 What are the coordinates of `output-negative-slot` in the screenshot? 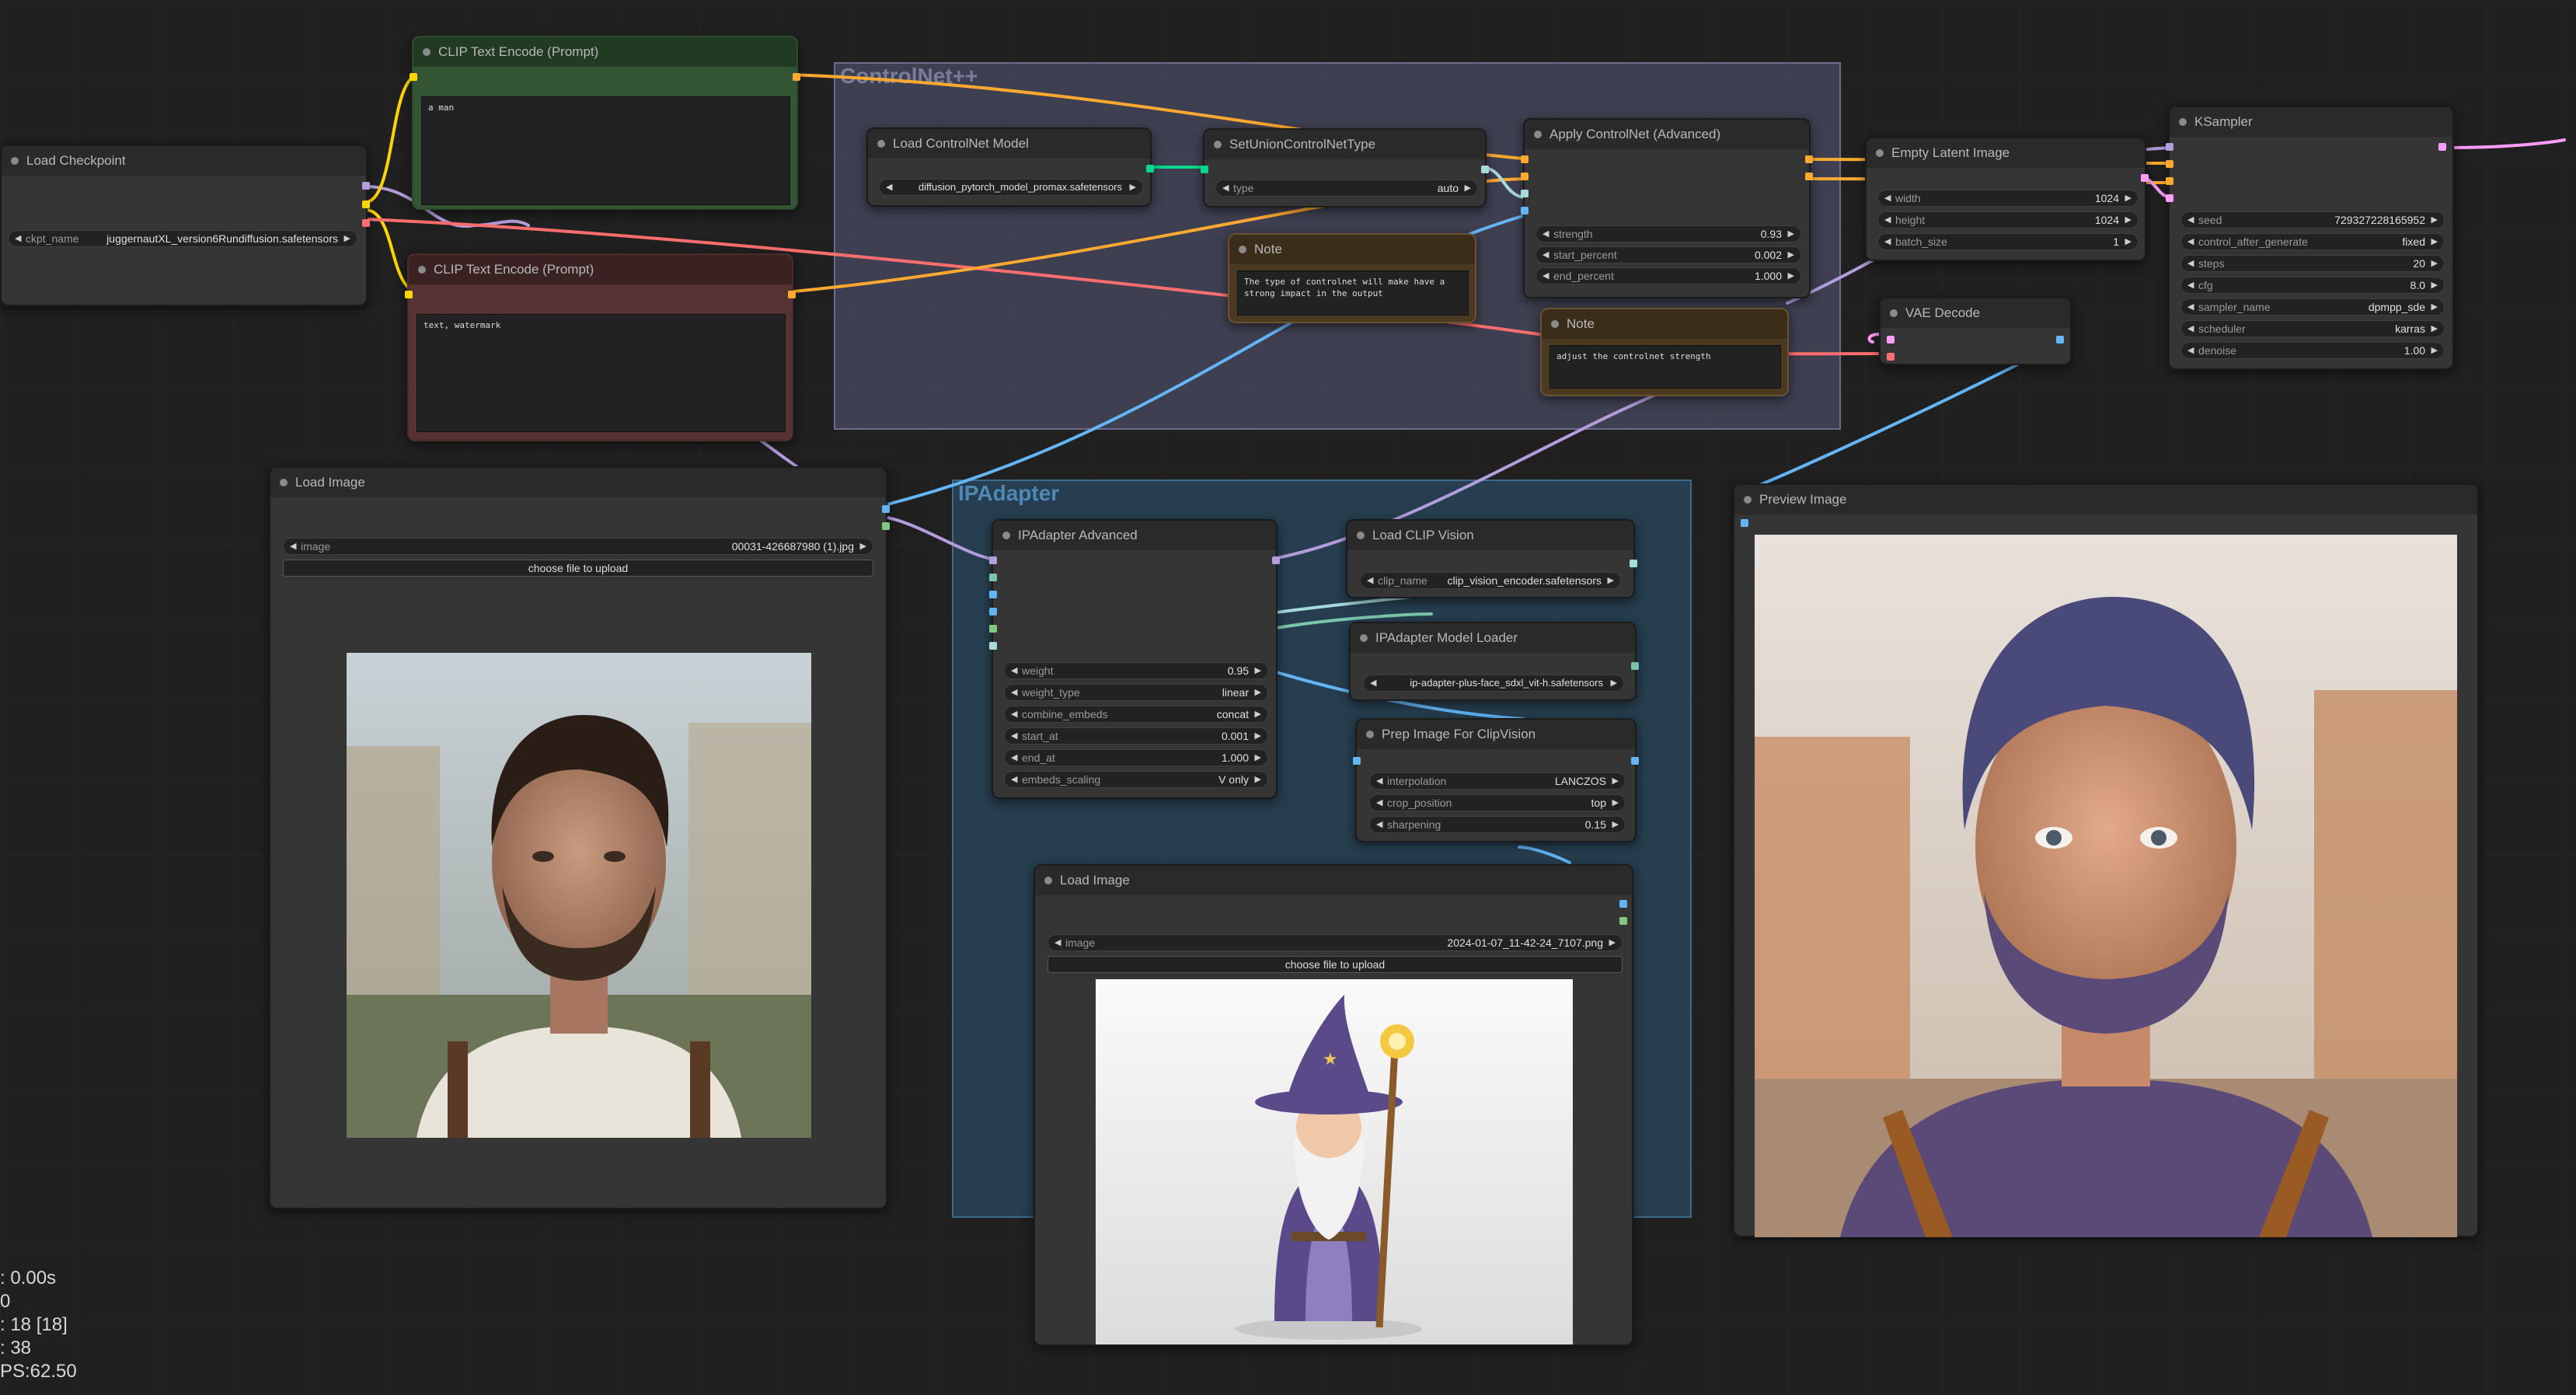 It's located at (1809, 176).